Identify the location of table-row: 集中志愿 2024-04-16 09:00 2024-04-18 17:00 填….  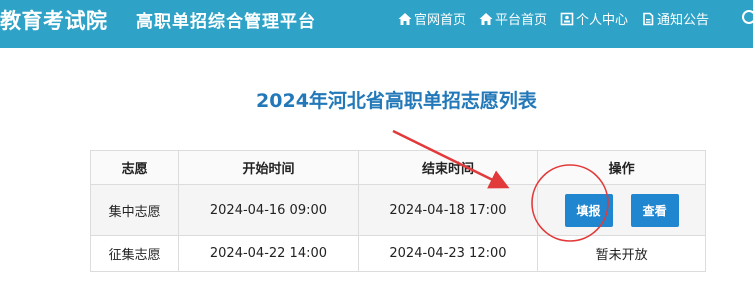
(397, 210).